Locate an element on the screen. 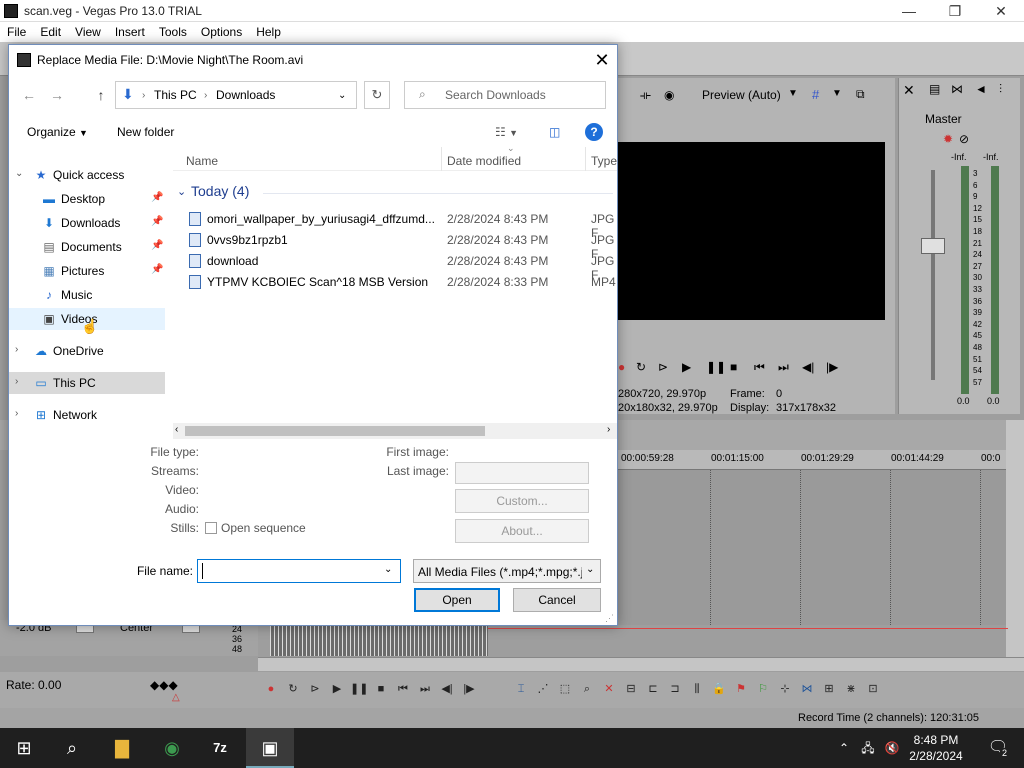 This screenshot has width=1024, height=768. master-fader-handle is located at coordinates (933, 246).